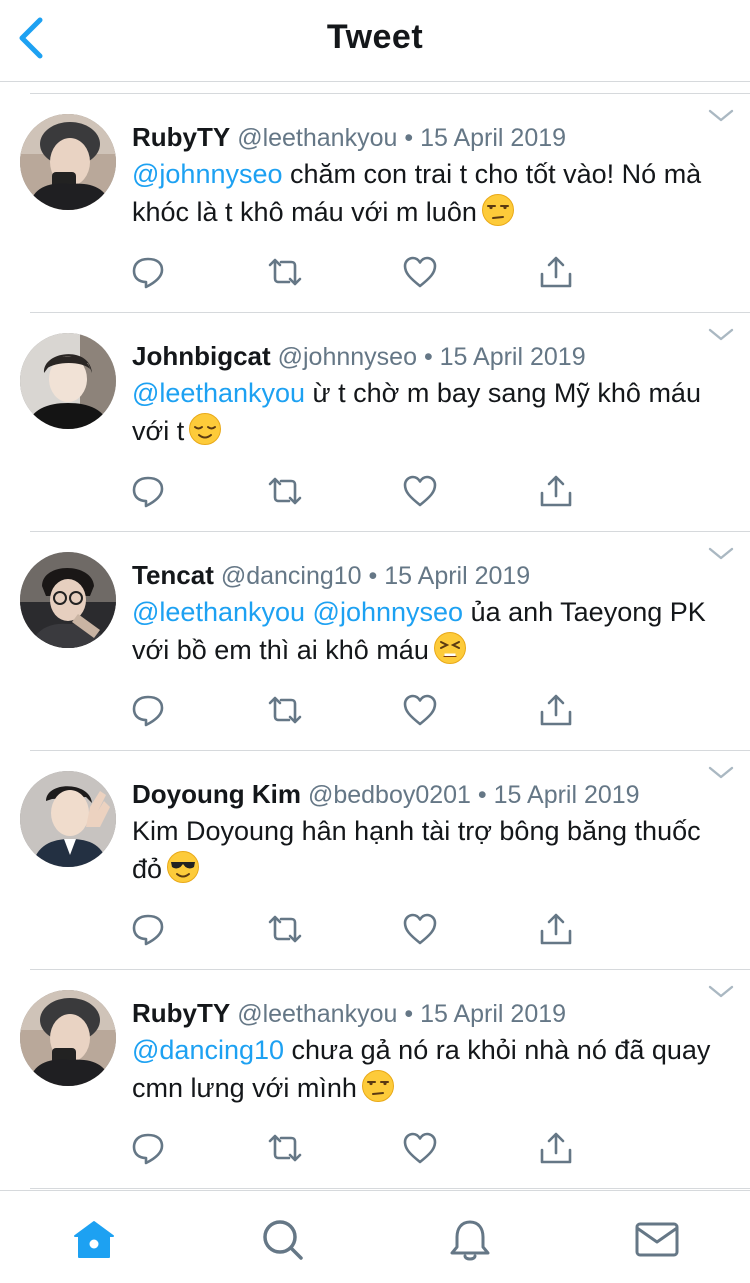 The width and height of the screenshot is (750, 1283). I want to click on tweet-header: Doyoung Kim @bedboy0201 • 15 April 2019, so click(386, 794).